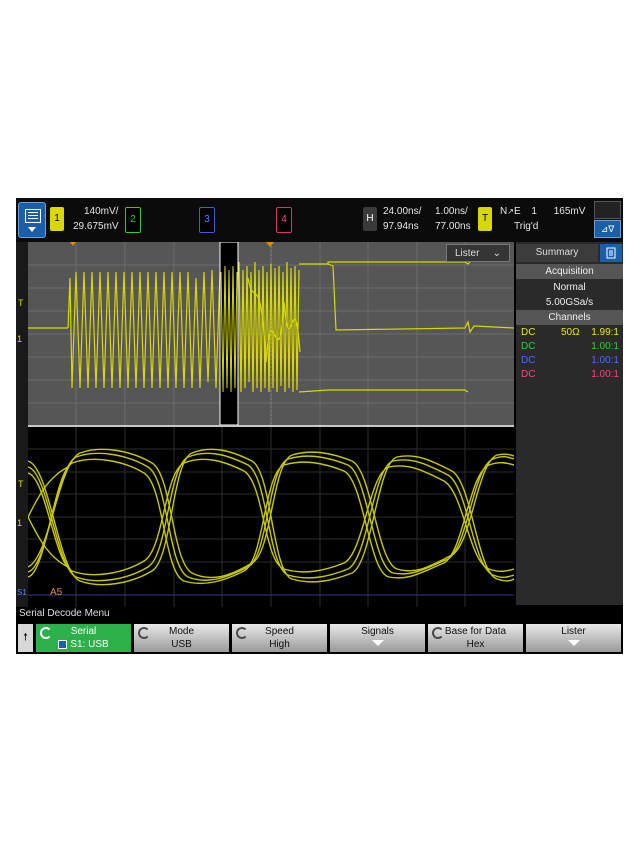 This screenshot has height=853, width=640. What do you see at coordinates (605, 332) in the screenshot?
I see `probe-ratio: 1.99:1` at bounding box center [605, 332].